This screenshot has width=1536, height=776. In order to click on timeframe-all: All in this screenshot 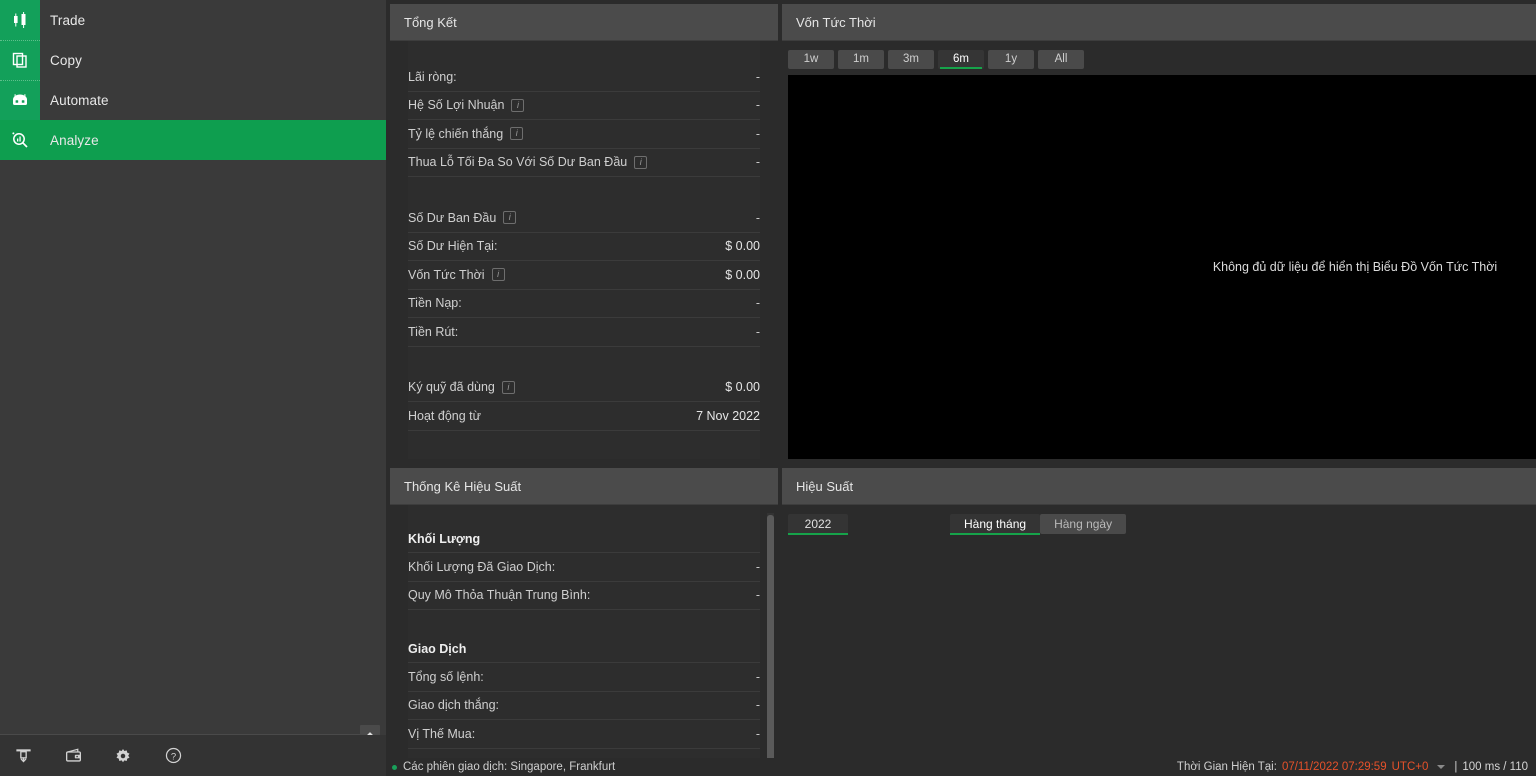, I will do `click(1061, 59)`.